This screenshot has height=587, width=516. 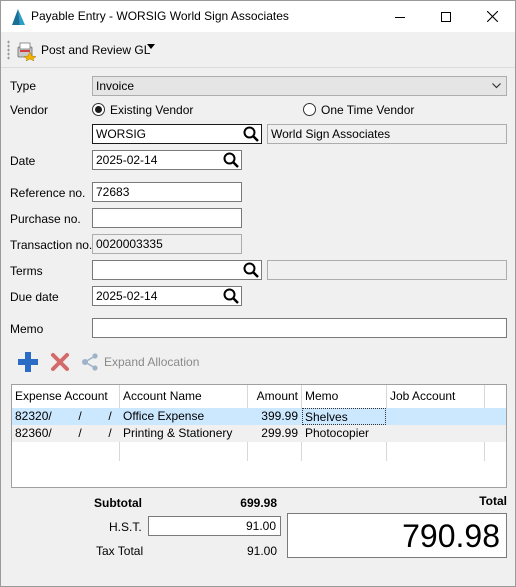 I want to click on post-and-review-gl-button: Post and Review GL, so click(x=82, y=50).